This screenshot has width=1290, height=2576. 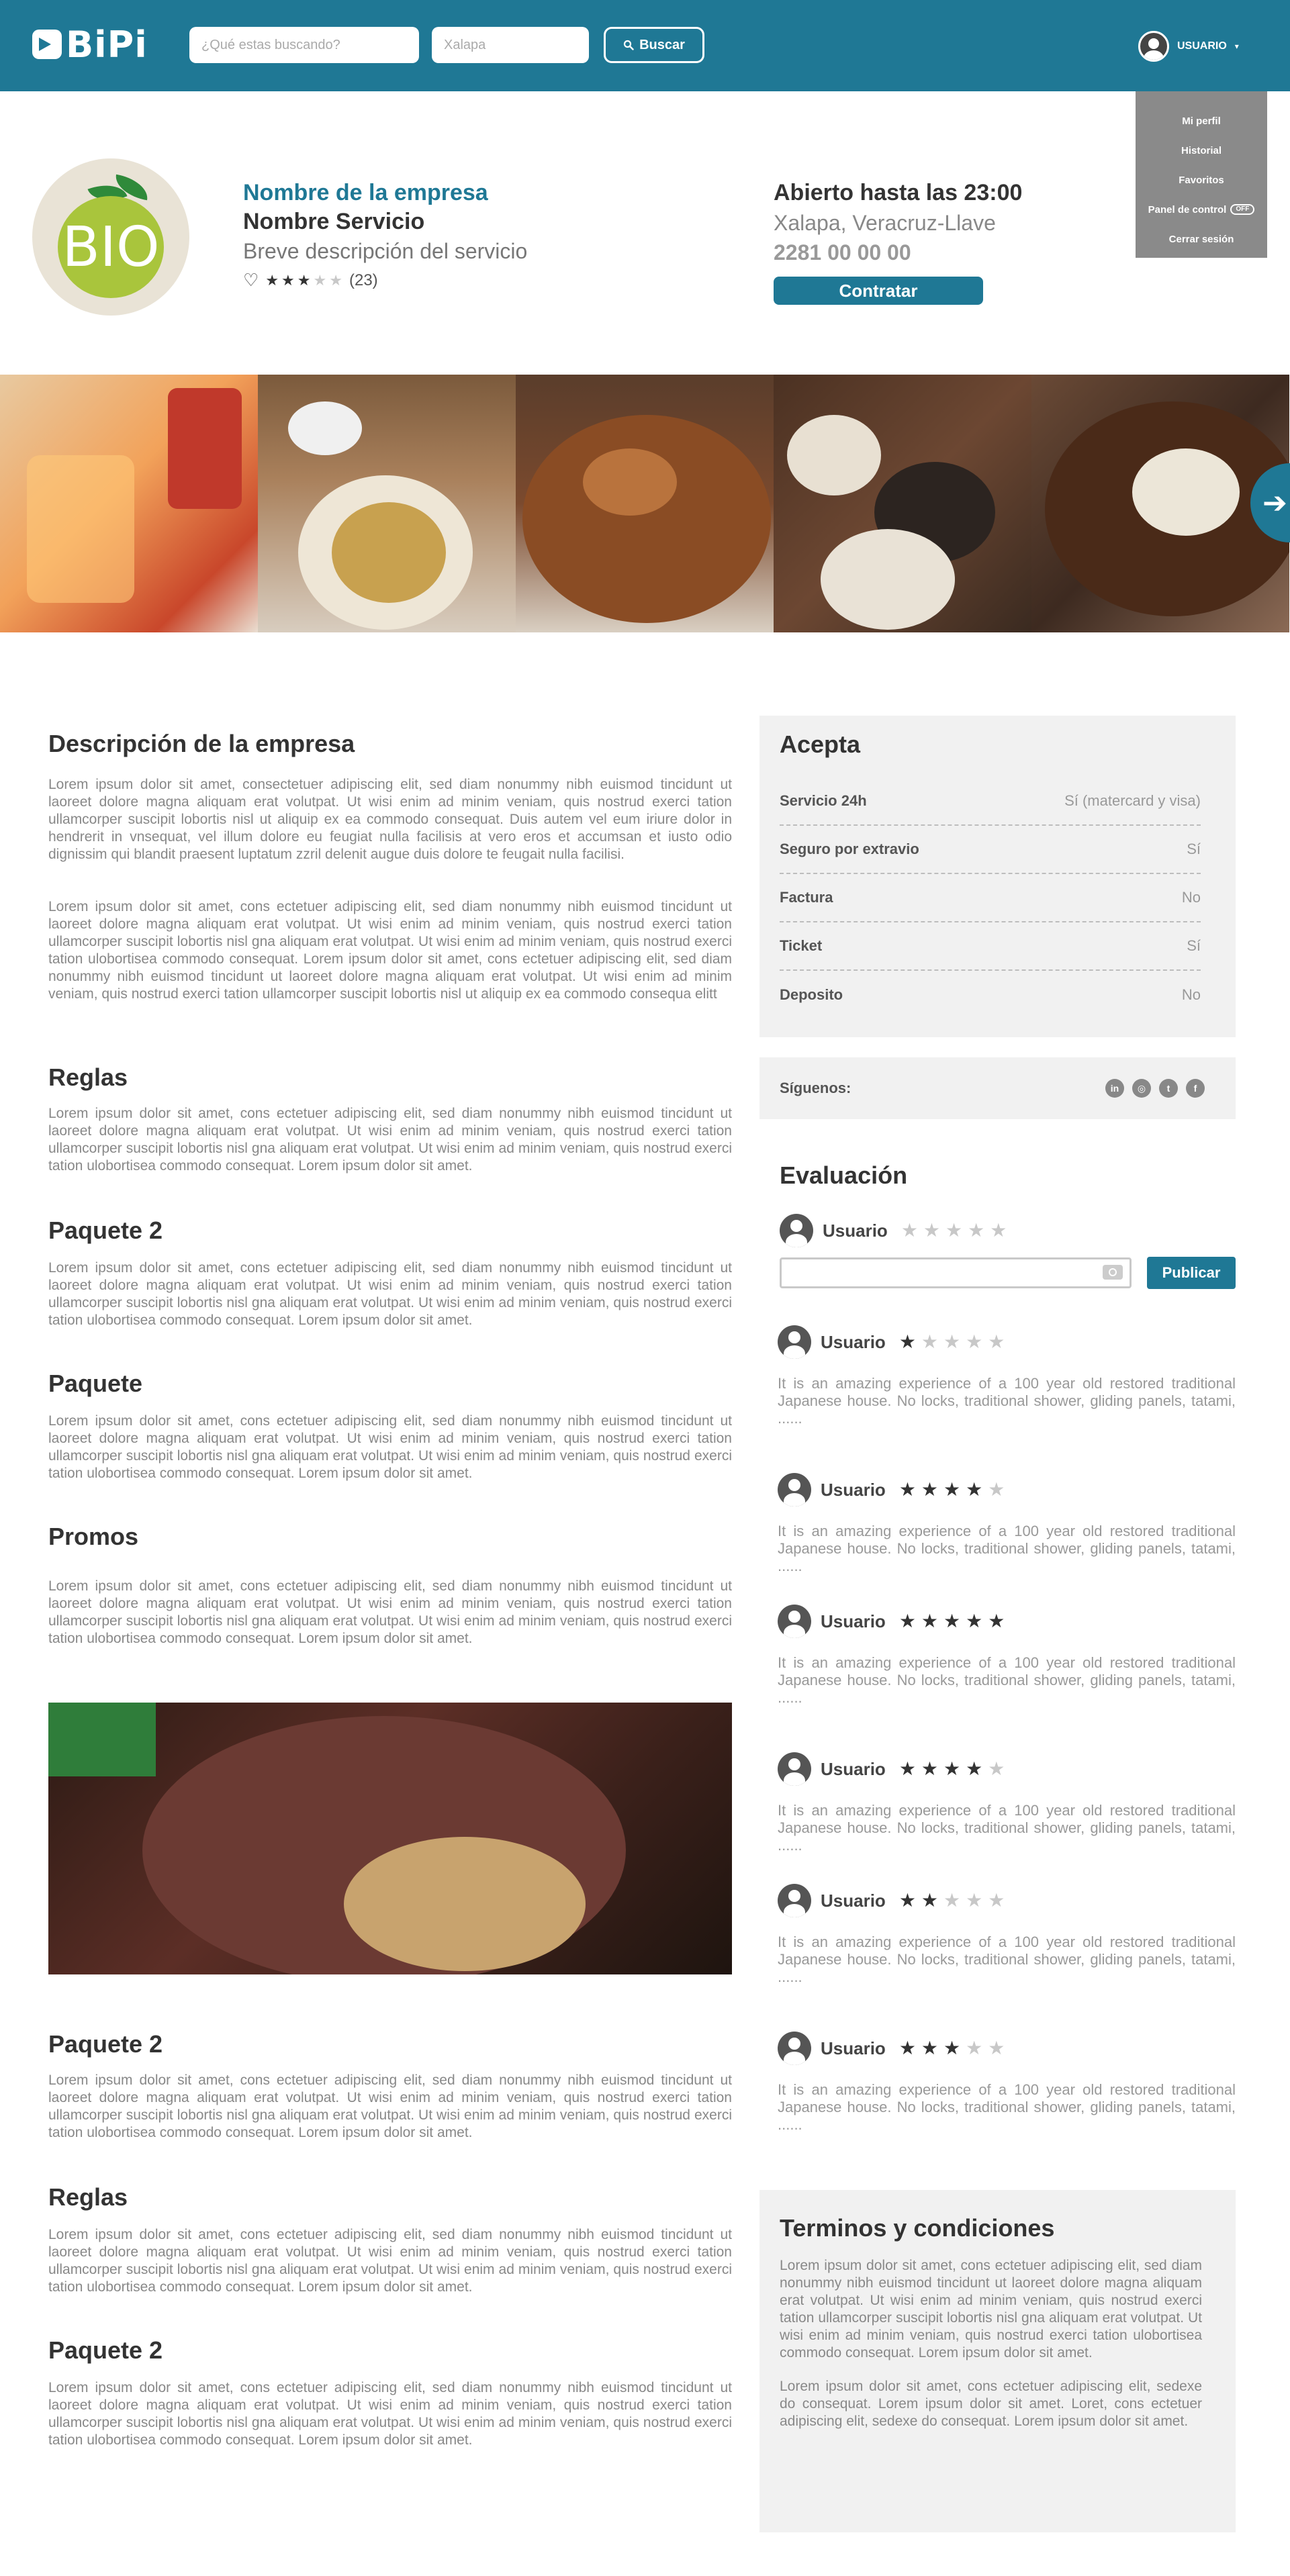 What do you see at coordinates (1168, 1088) in the screenshot?
I see `twitter-icon: t` at bounding box center [1168, 1088].